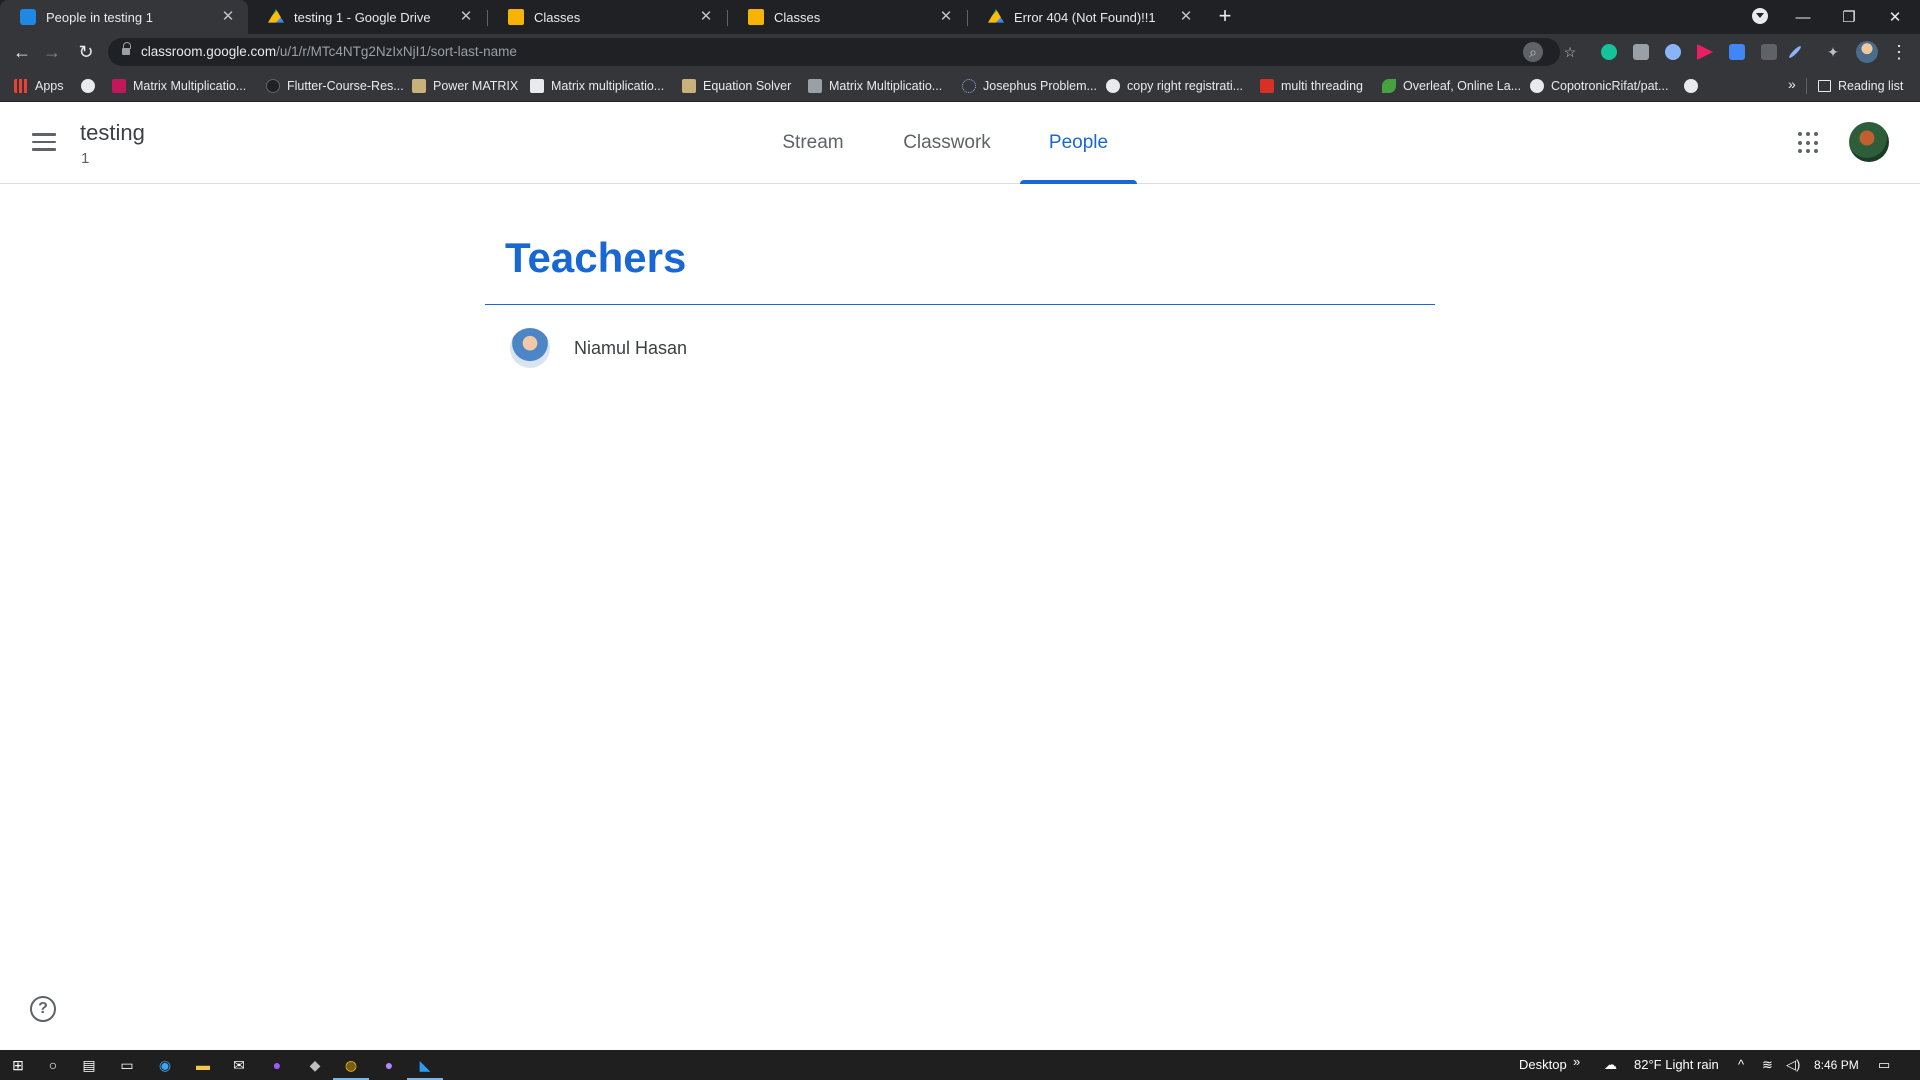 Image resolution: width=1920 pixels, height=1080 pixels. Describe the element at coordinates (44, 142) in the screenshot. I see `hamburger-menu-icon` at that location.